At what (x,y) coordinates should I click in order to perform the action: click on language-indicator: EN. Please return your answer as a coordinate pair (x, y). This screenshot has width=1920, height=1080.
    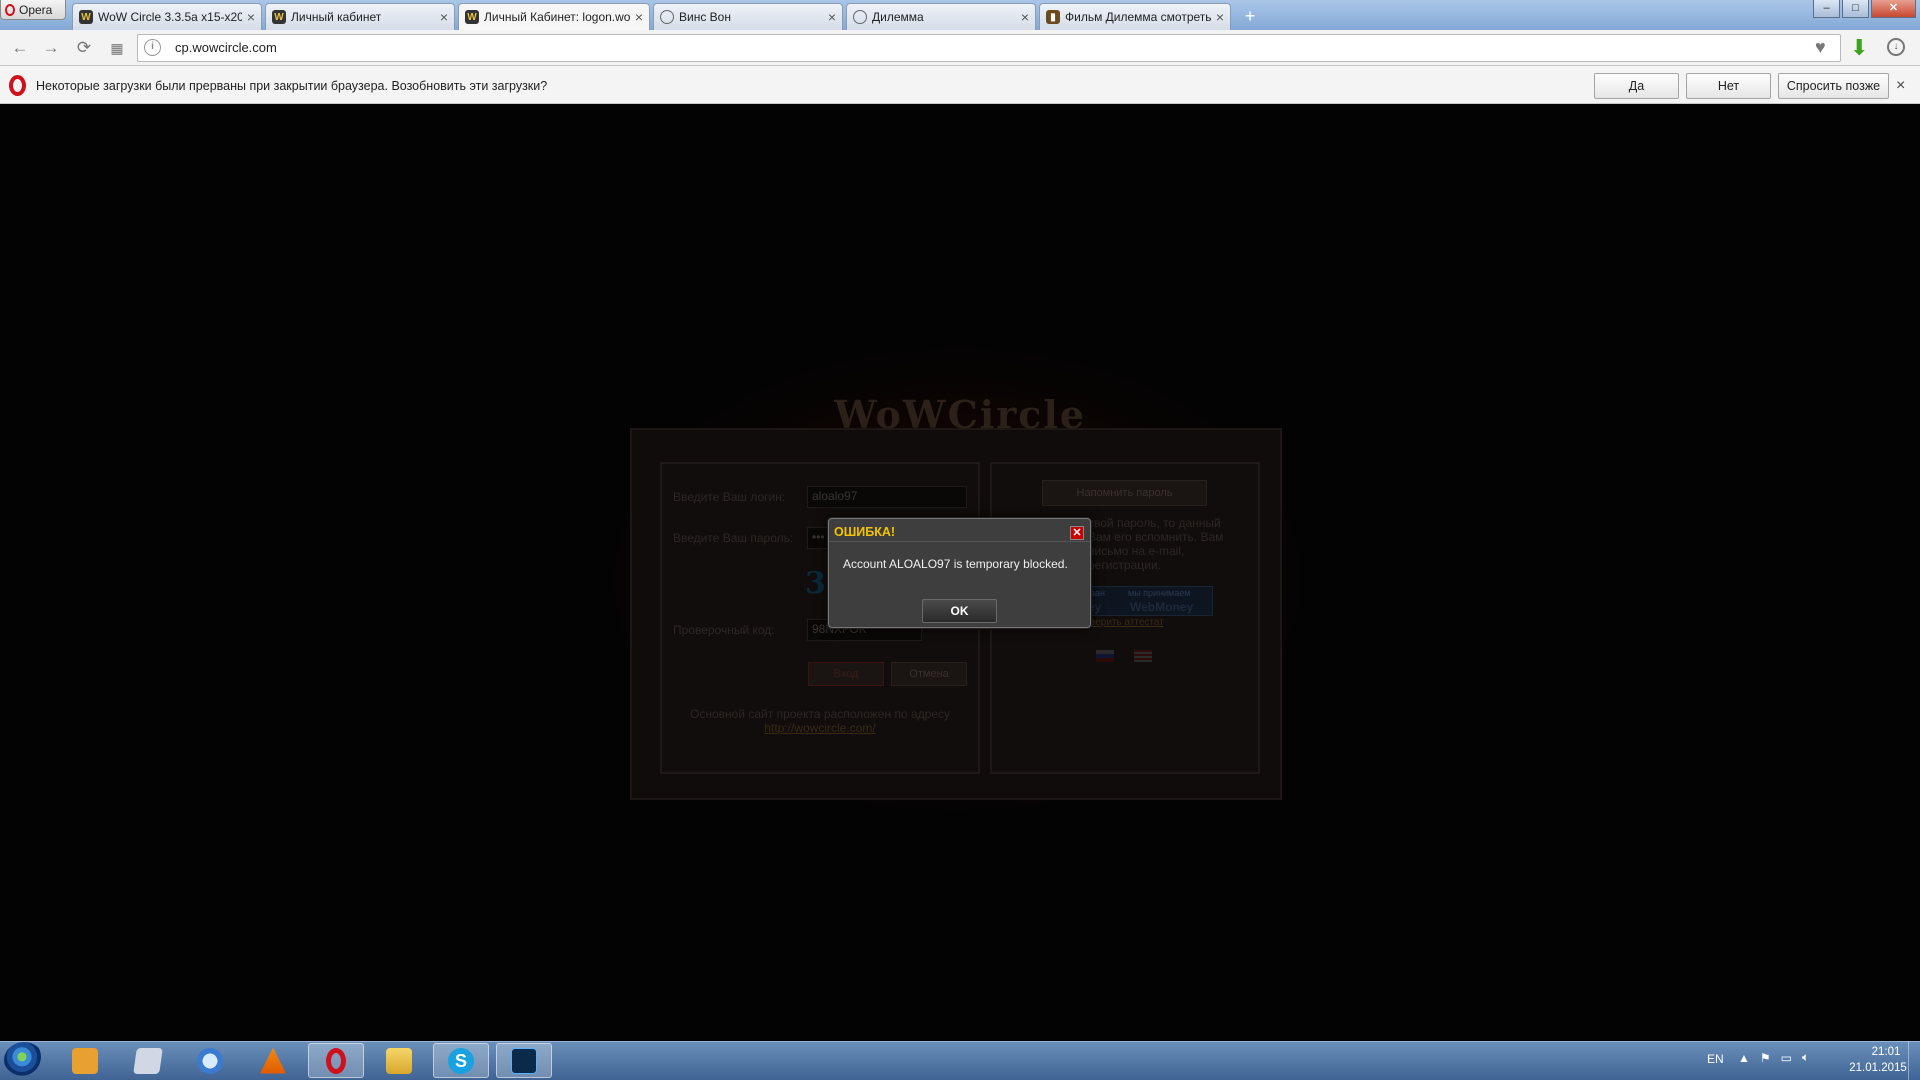
    Looking at the image, I should click on (1715, 1059).